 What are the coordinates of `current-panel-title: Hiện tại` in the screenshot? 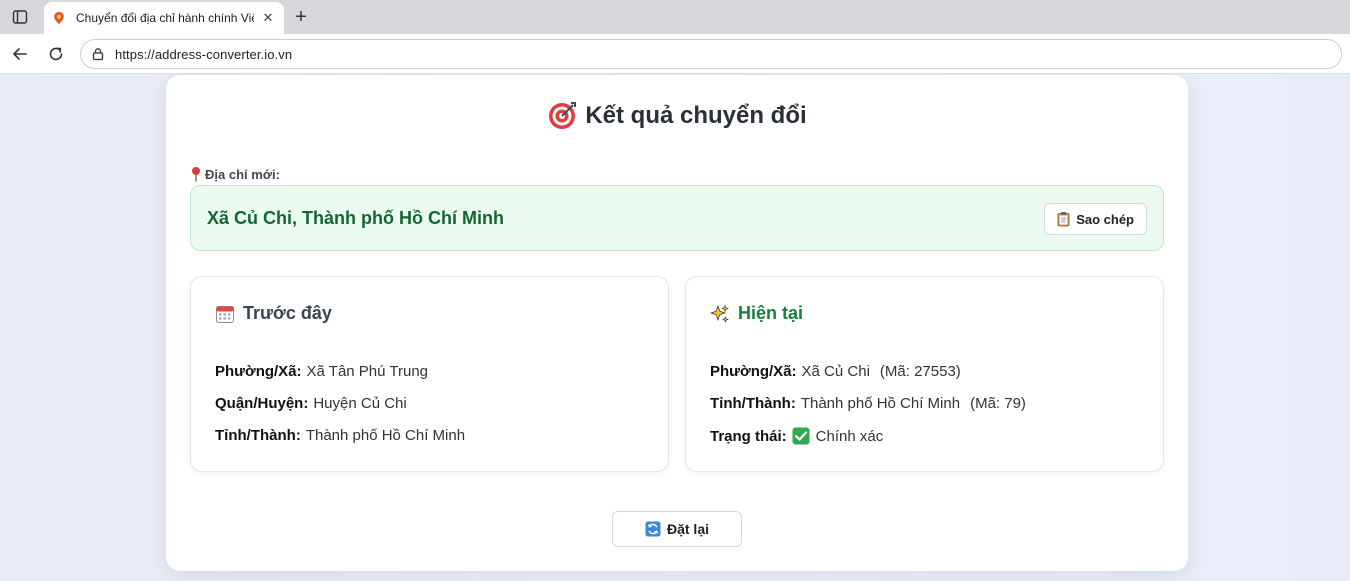 It's located at (756, 313).